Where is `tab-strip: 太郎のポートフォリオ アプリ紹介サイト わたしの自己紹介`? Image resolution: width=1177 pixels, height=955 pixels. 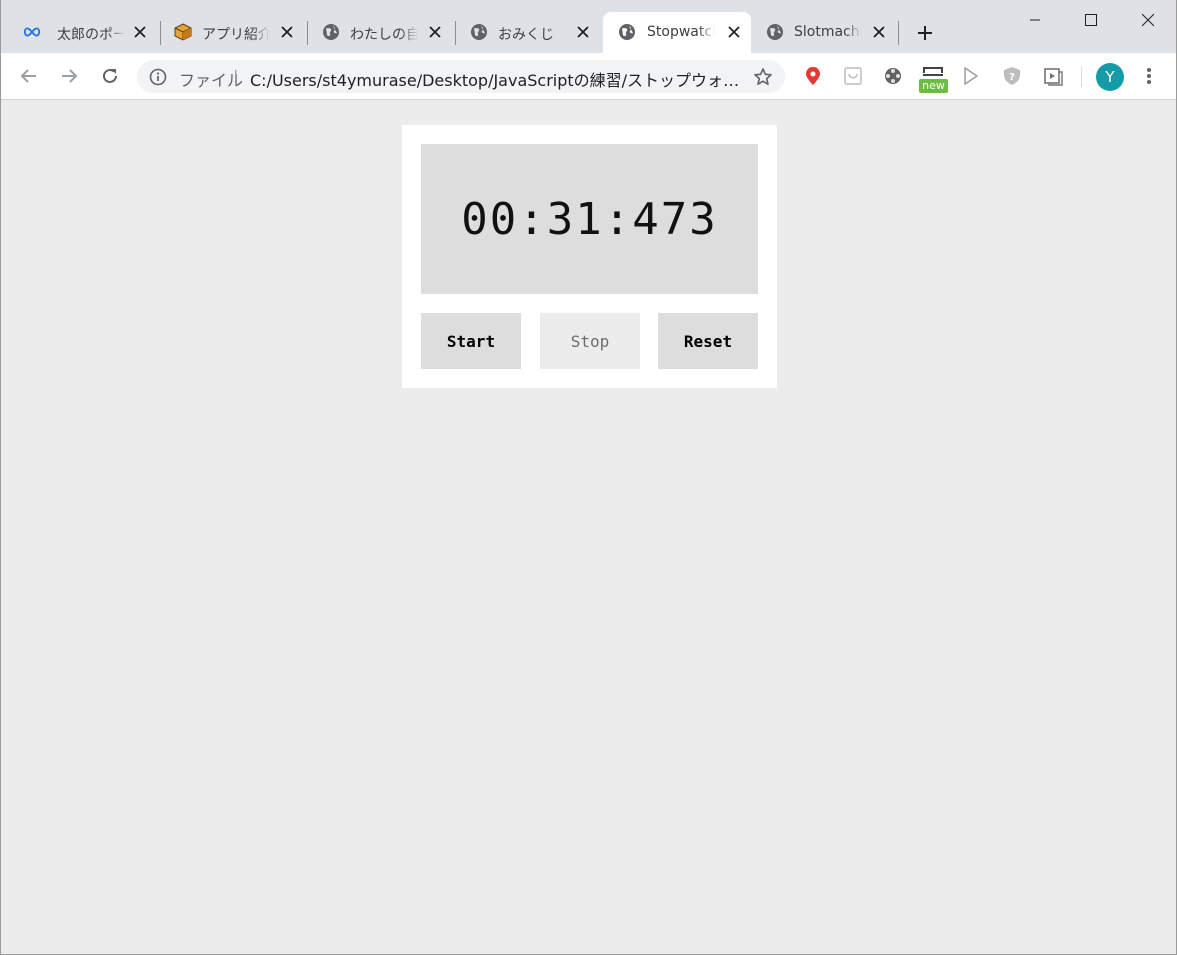 tab-strip: 太郎のポートフォリオ アプリ紹介サイト わたしの自己紹介 is located at coordinates (588, 26).